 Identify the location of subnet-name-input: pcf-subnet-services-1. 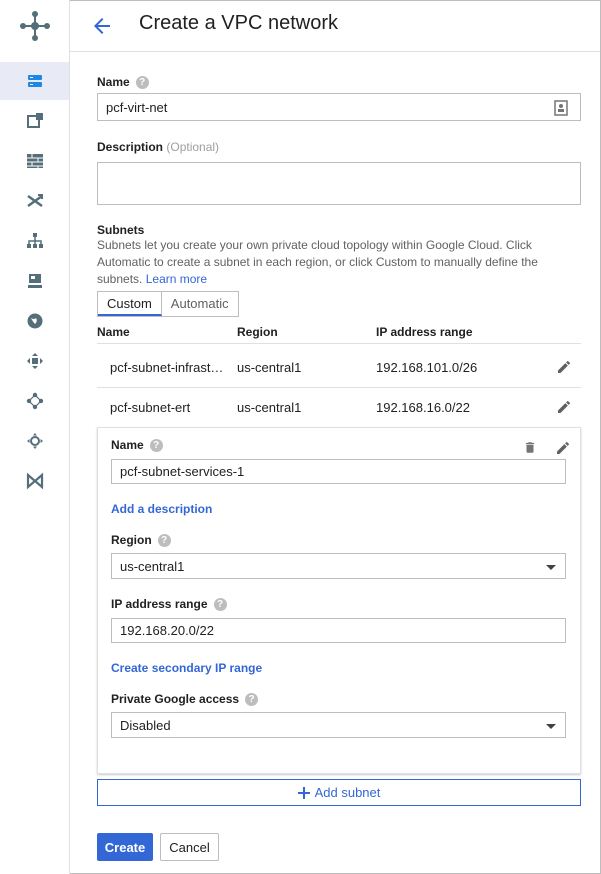
(338, 471).